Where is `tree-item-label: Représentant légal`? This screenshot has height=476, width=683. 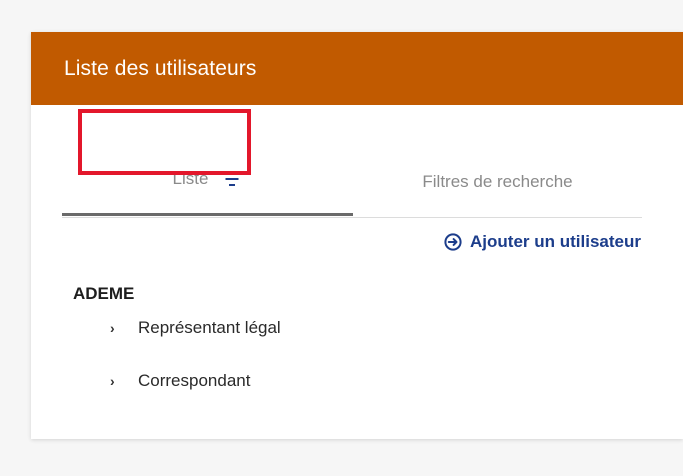
tree-item-label: Représentant légal is located at coordinates (209, 327).